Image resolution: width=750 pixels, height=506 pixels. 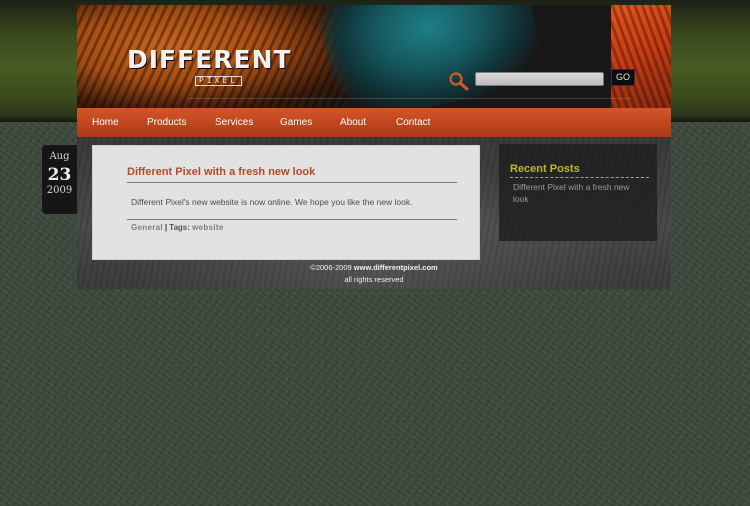 What do you see at coordinates (219, 81) in the screenshot?
I see `site-logo-sub: PIXEL` at bounding box center [219, 81].